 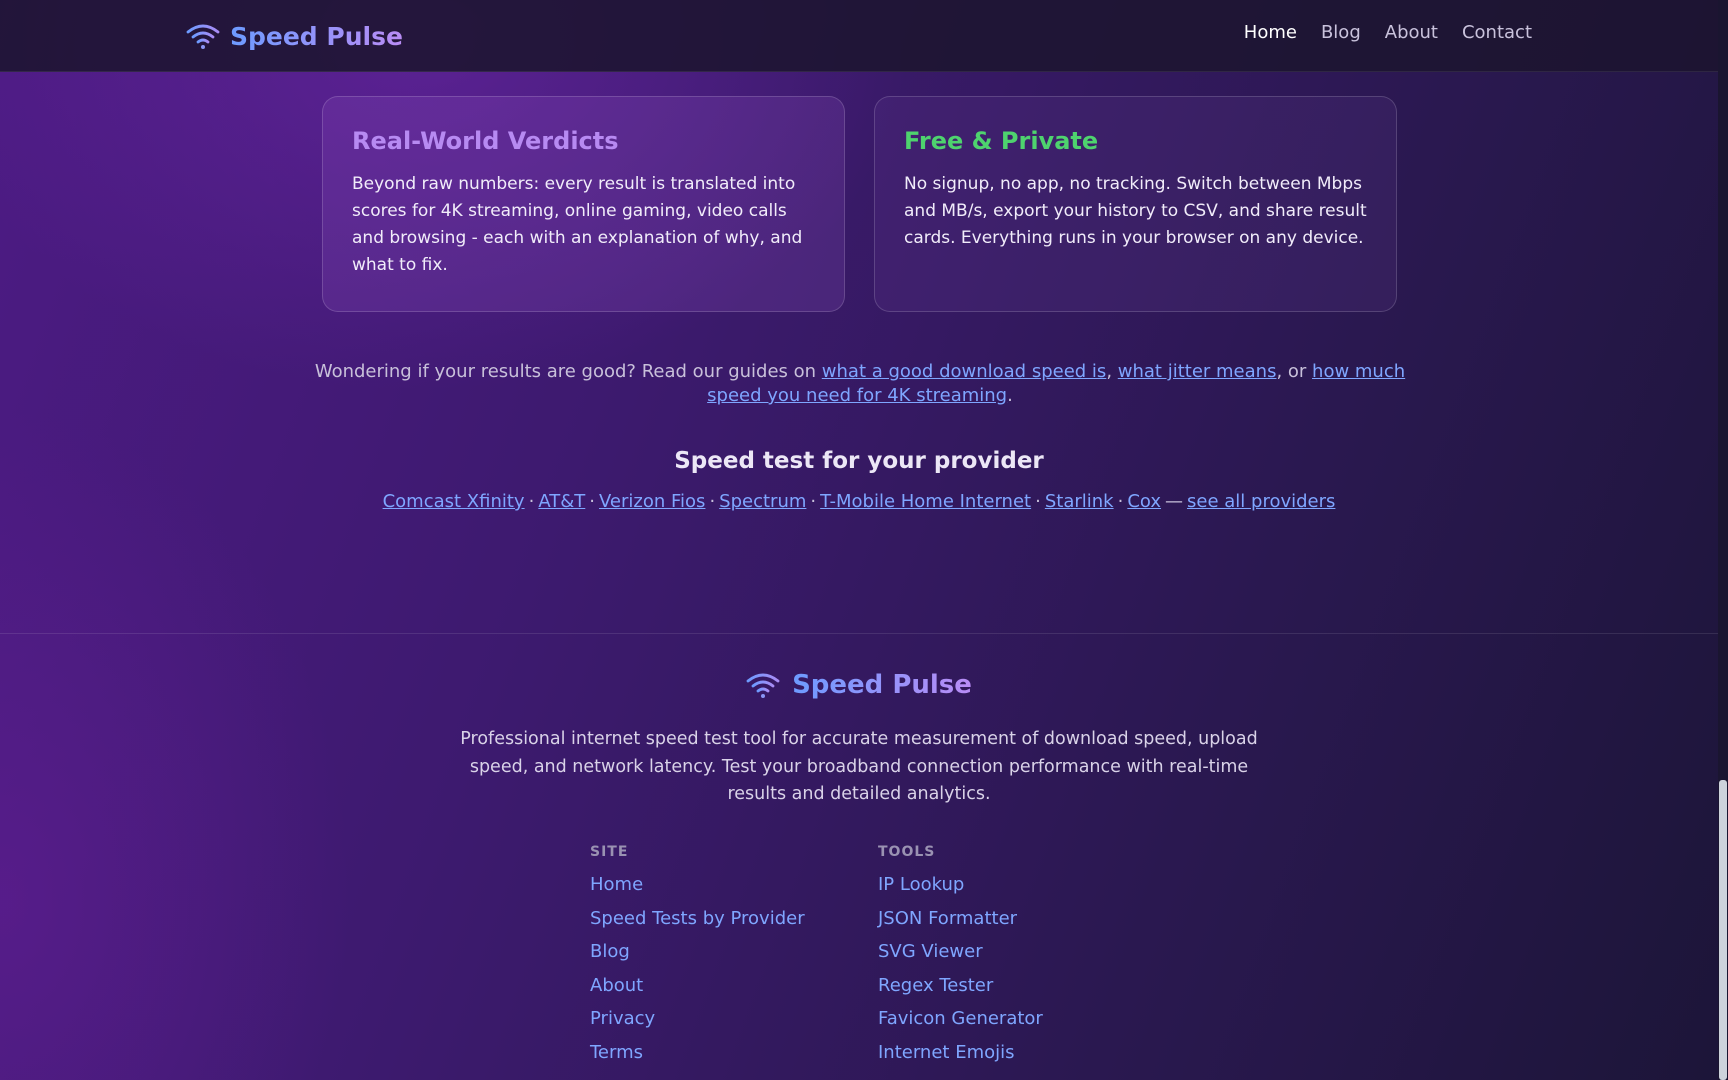 What do you see at coordinates (485, 141) in the screenshot?
I see `card-title: Real-World Verdicts` at bounding box center [485, 141].